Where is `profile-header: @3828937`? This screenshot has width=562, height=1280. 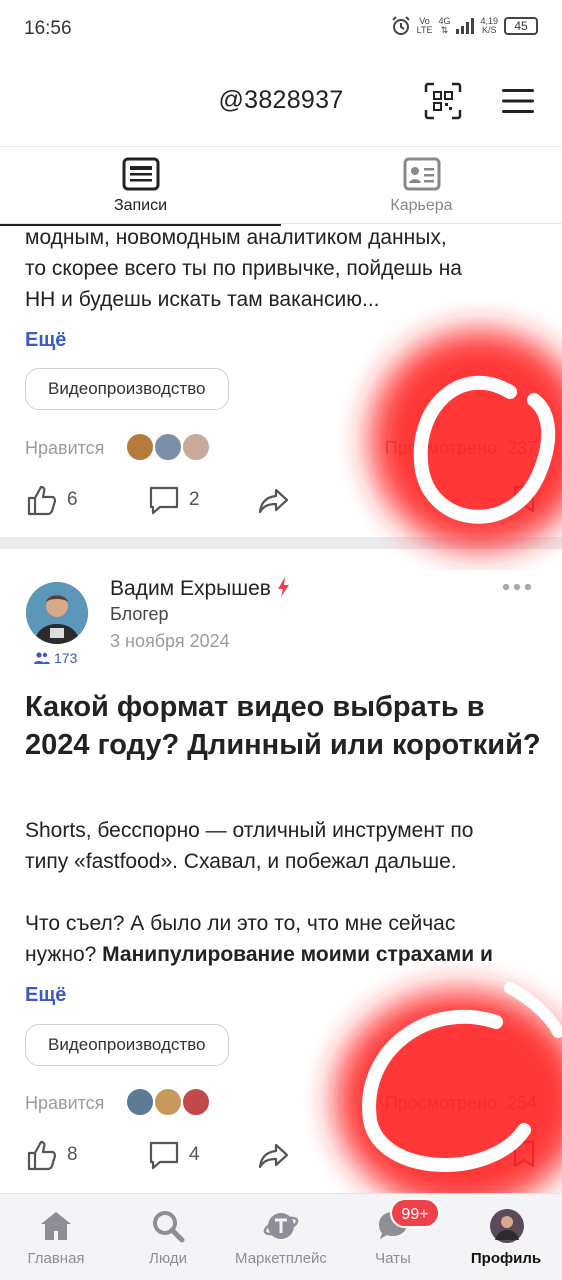 profile-header: @3828937 is located at coordinates (281, 101).